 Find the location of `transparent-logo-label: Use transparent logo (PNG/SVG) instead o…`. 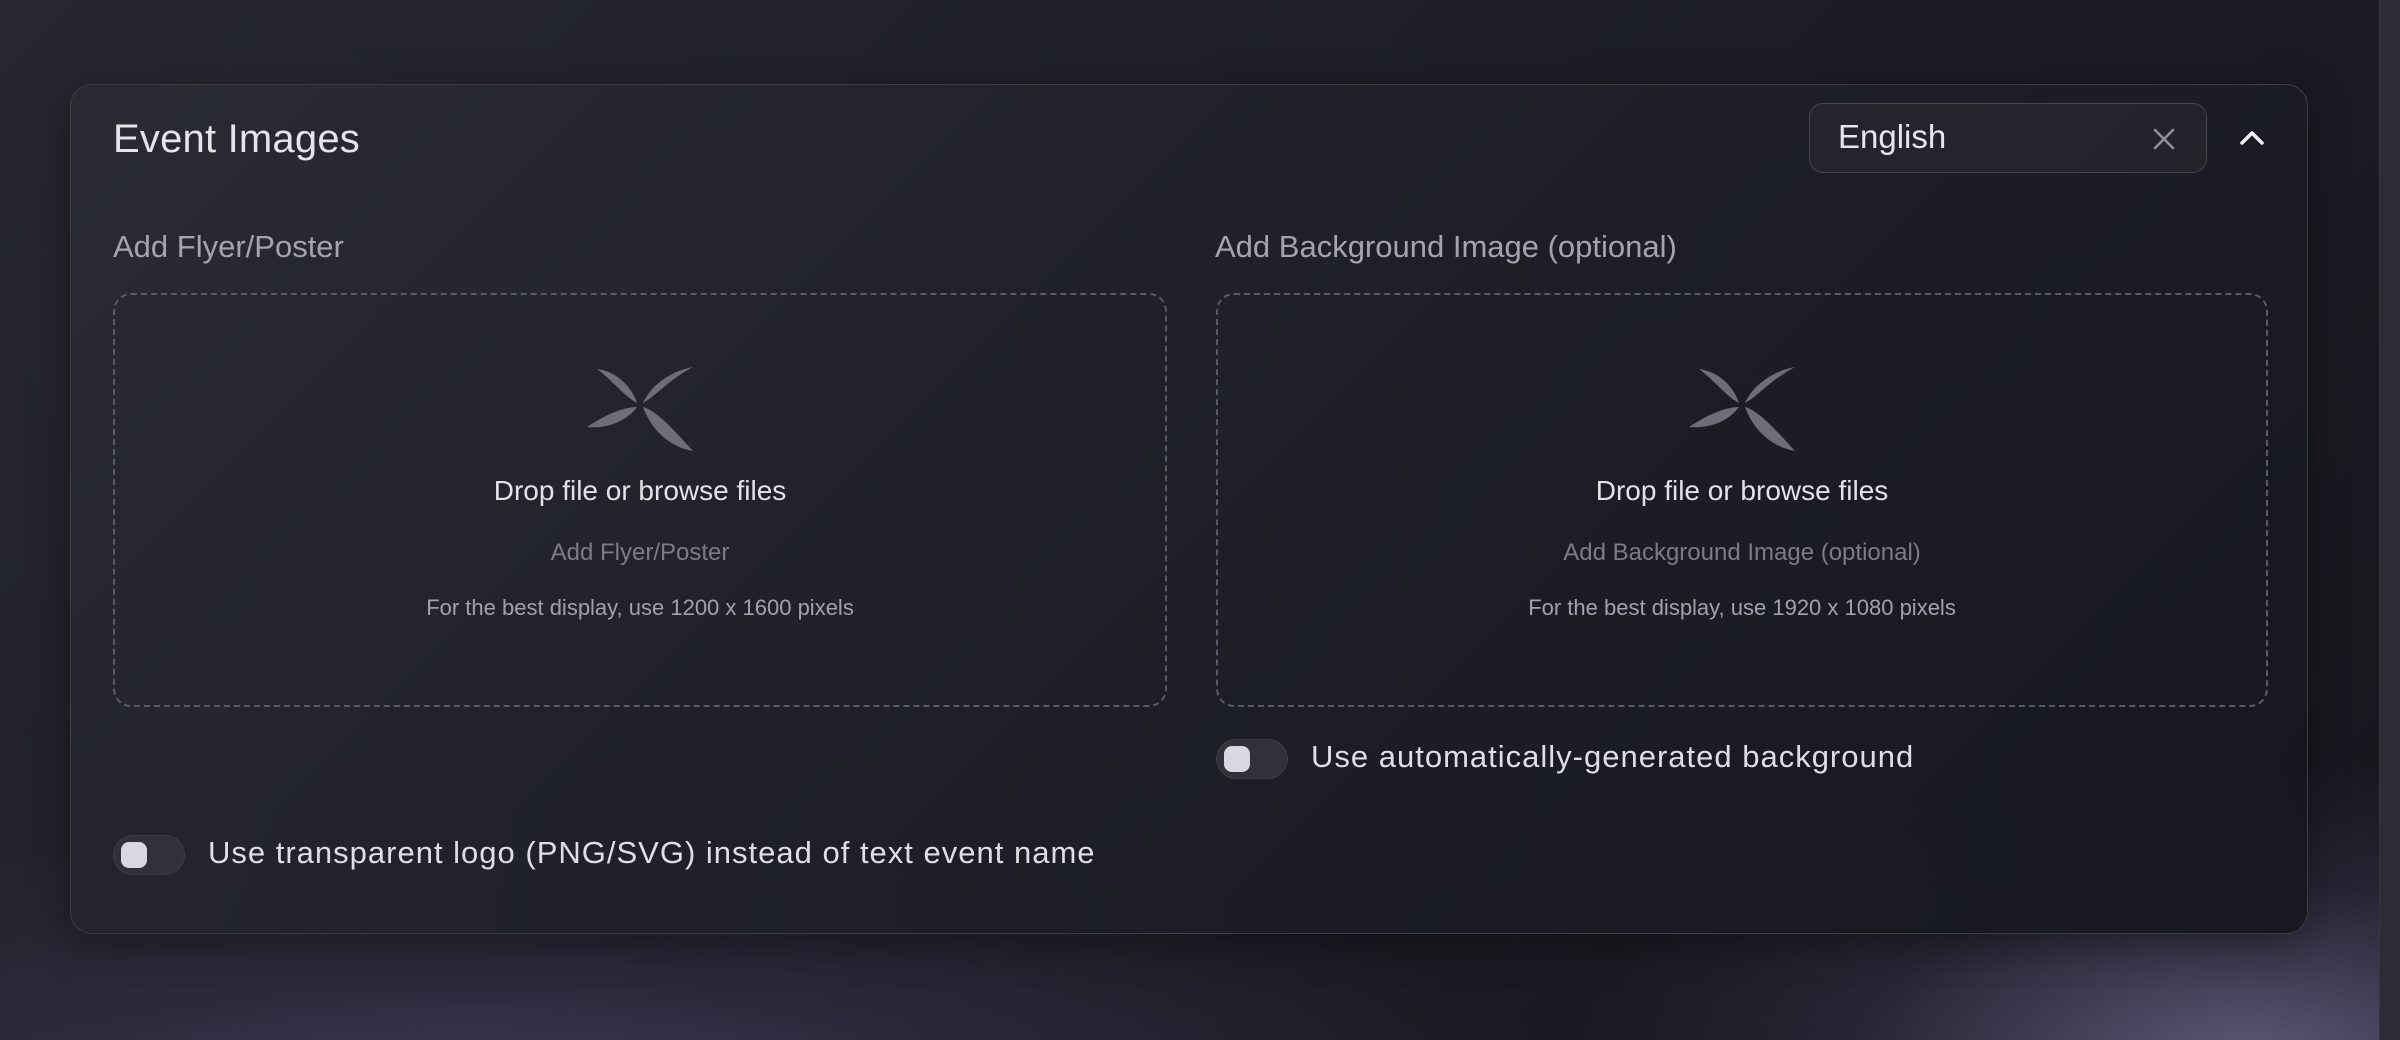

transparent-logo-label: Use transparent logo (PNG/SVG) instead o… is located at coordinates (652, 852).